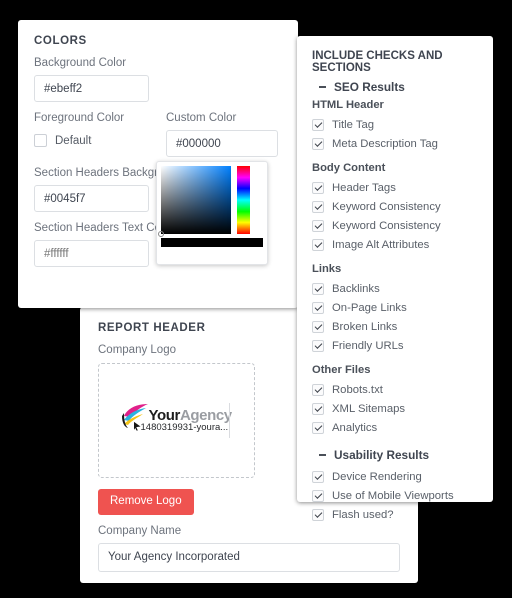 This screenshot has width=512, height=598. I want to click on check-label: Analytics, so click(355, 427).